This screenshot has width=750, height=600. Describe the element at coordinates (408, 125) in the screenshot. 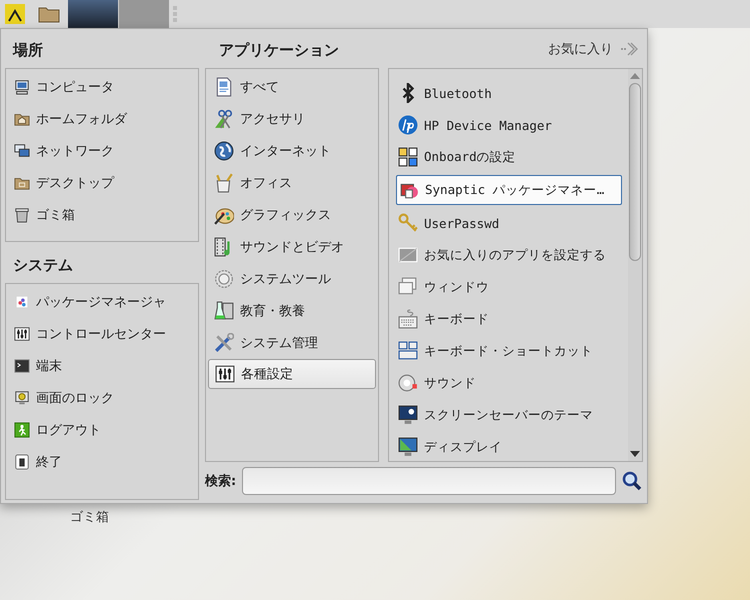

I see `hp-logo-icon` at that location.